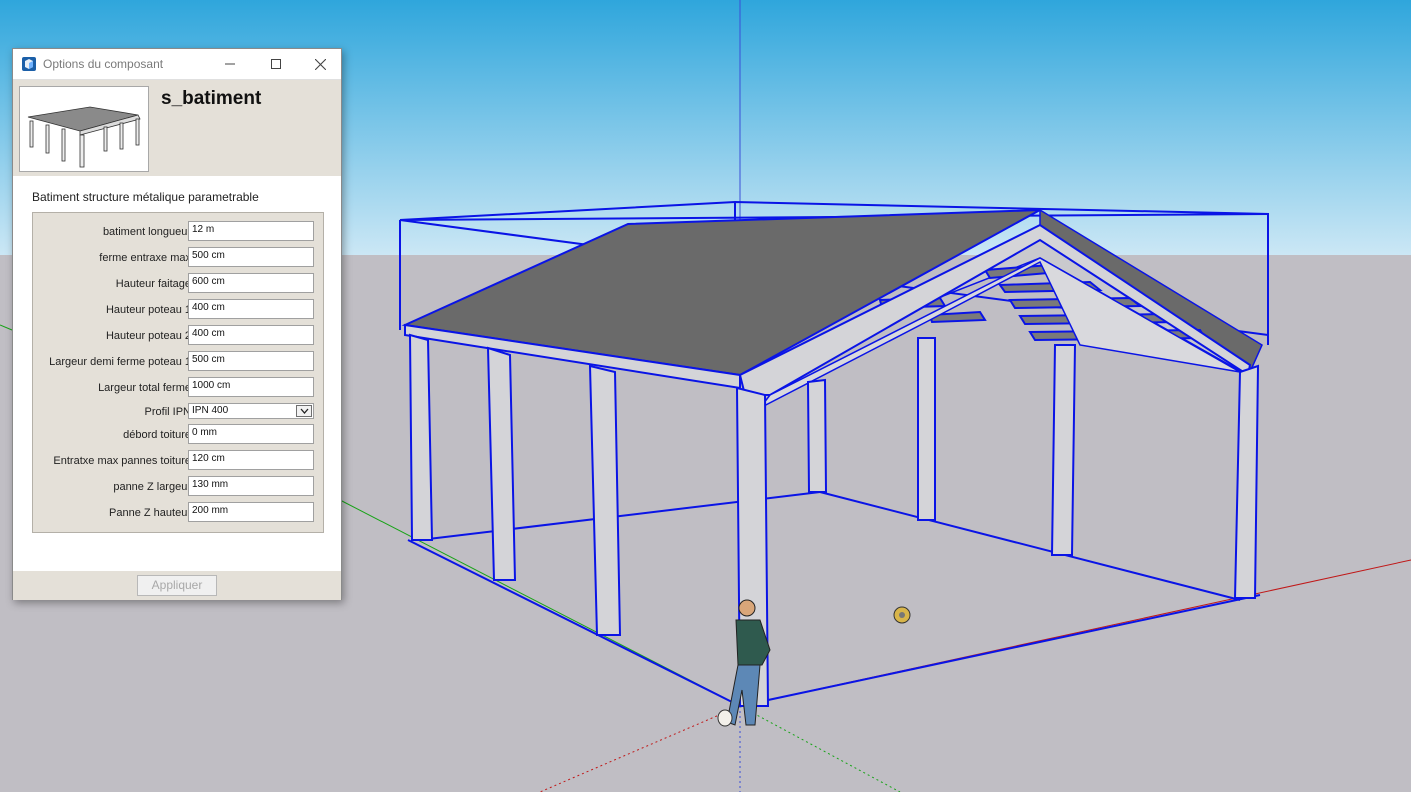 The height and width of the screenshot is (792, 1411). I want to click on dialog-footer: Appliquer, so click(177, 585).